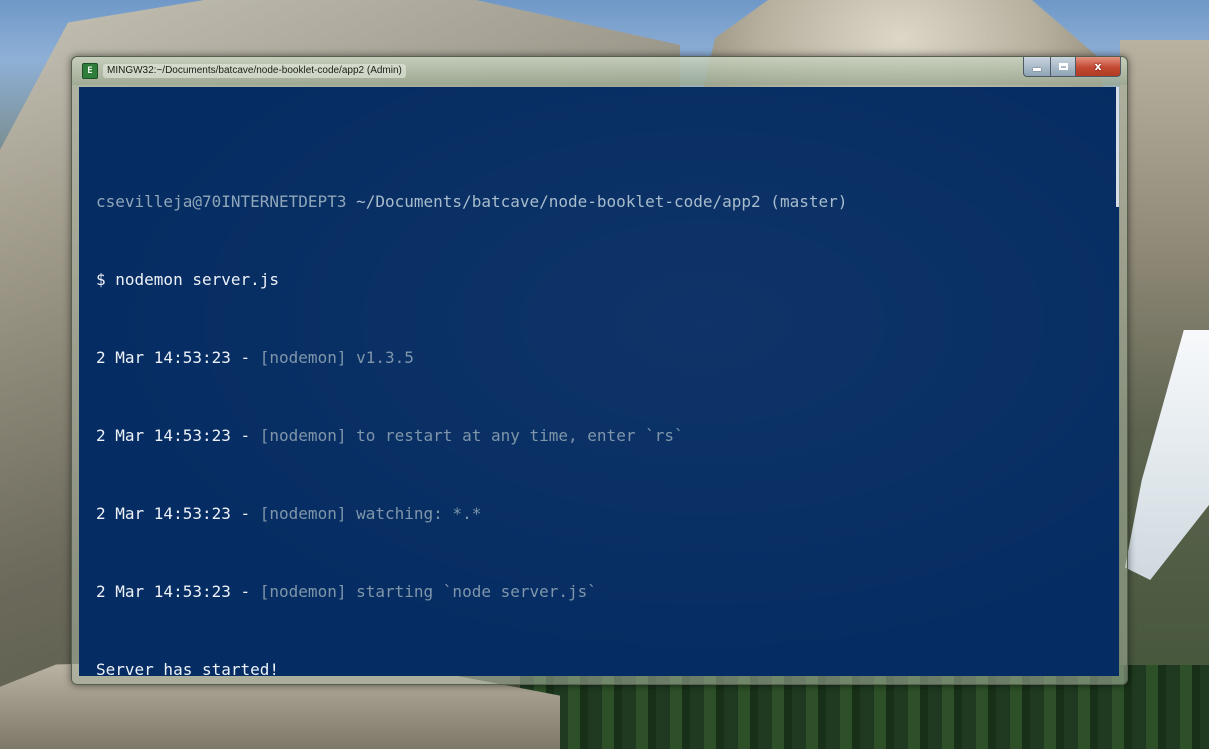 This screenshot has width=1209, height=749. Describe the element at coordinates (188, 279) in the screenshot. I see `command-line: $ nodemon server.js` at that location.